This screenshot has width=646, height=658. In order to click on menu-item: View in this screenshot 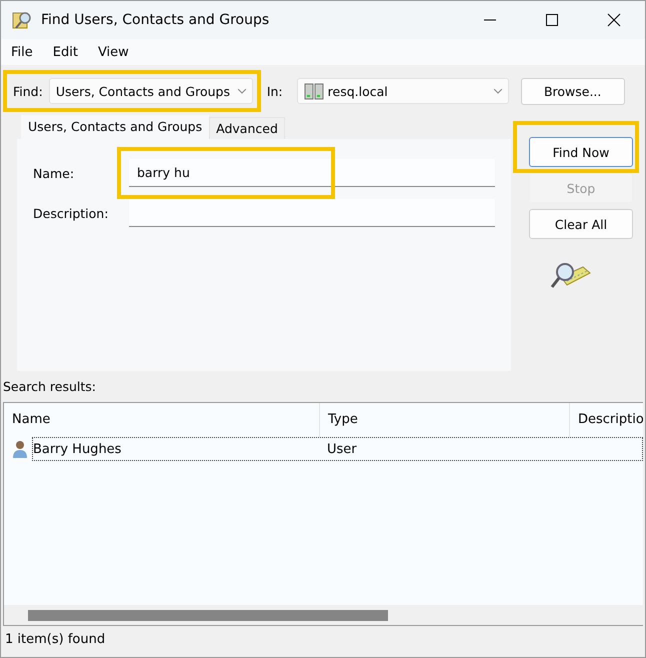, I will do `click(113, 52)`.